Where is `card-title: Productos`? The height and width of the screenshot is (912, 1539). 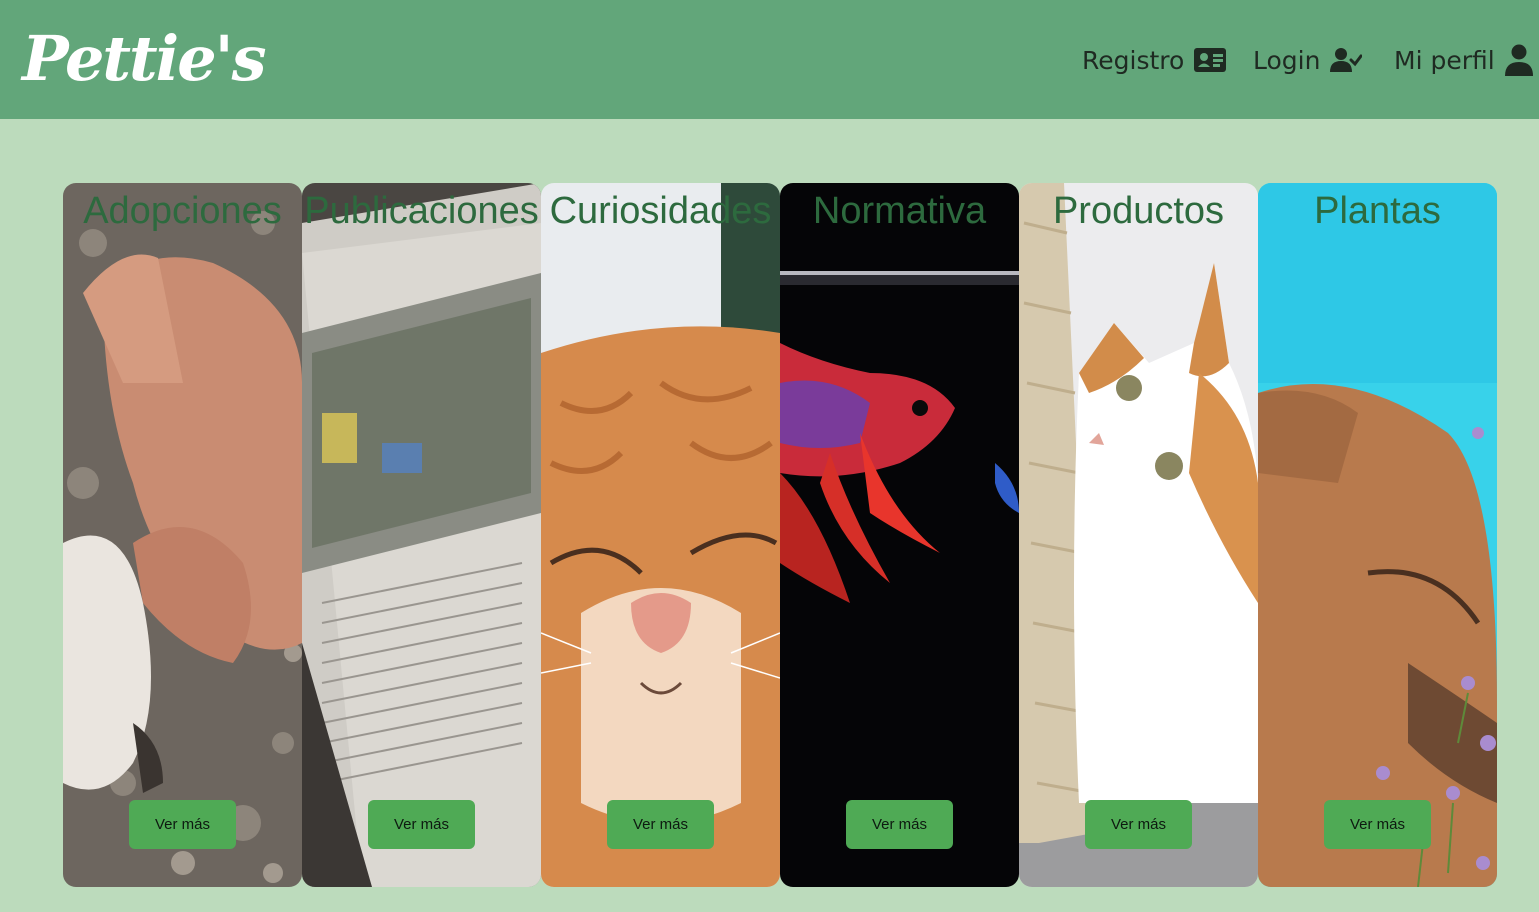 card-title: Productos is located at coordinates (1138, 211).